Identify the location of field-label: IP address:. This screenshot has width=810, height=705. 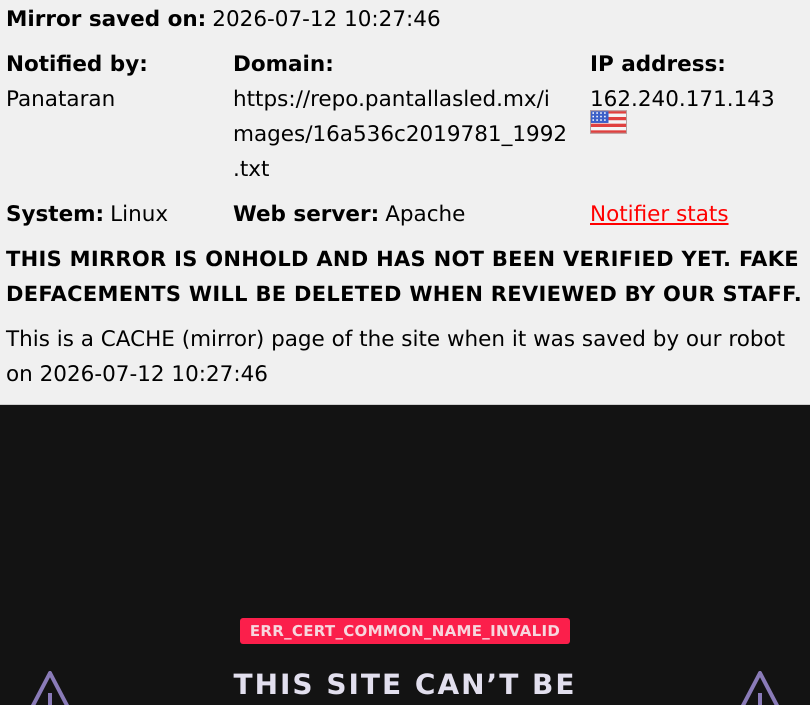
(658, 65).